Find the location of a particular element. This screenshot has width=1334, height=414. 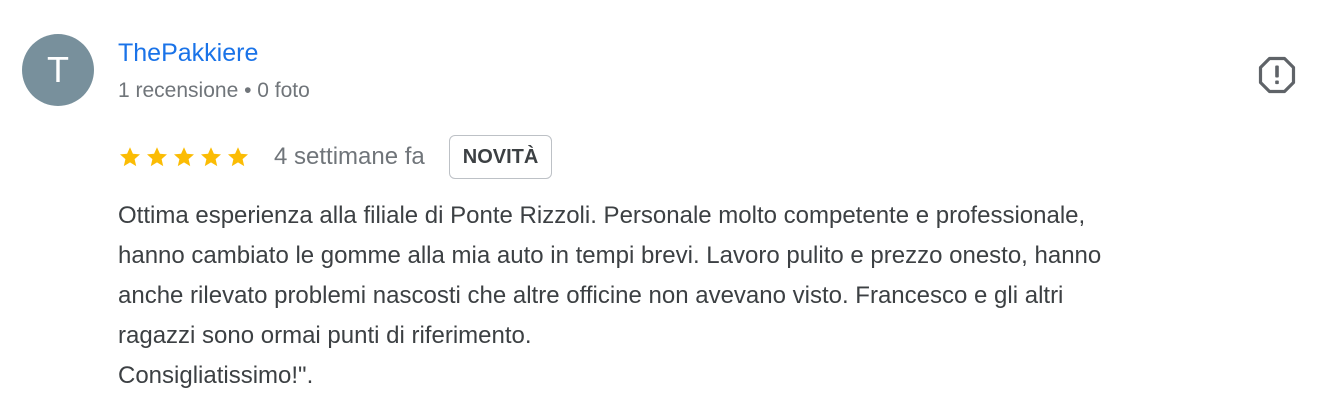

new-badge: NOVITÀ is located at coordinates (500, 157).